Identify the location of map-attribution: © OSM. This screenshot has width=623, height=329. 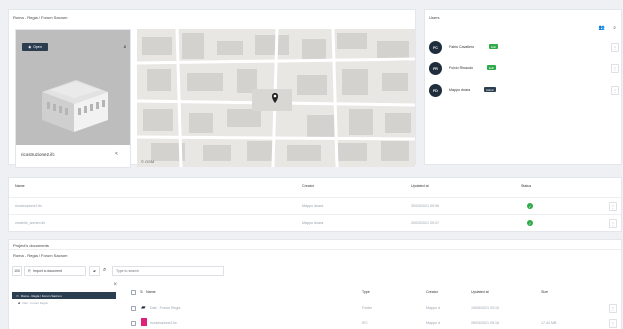
(147, 161).